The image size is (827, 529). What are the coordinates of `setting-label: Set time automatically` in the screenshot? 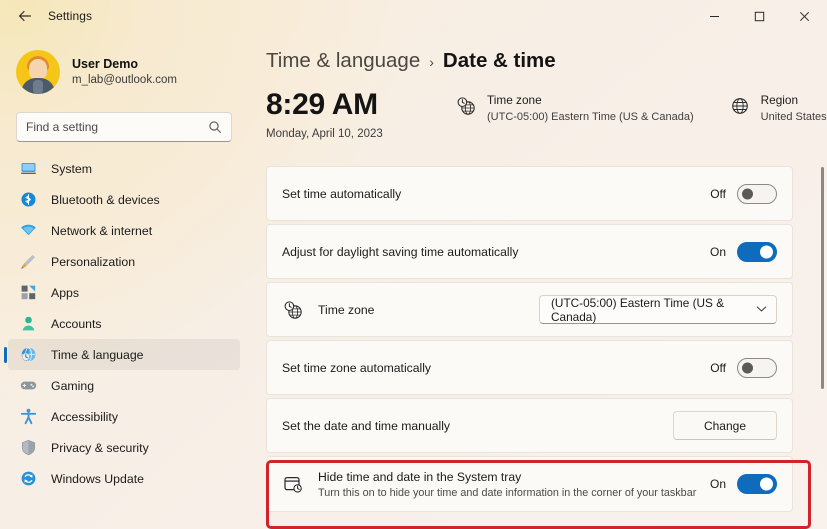 It's located at (342, 193).